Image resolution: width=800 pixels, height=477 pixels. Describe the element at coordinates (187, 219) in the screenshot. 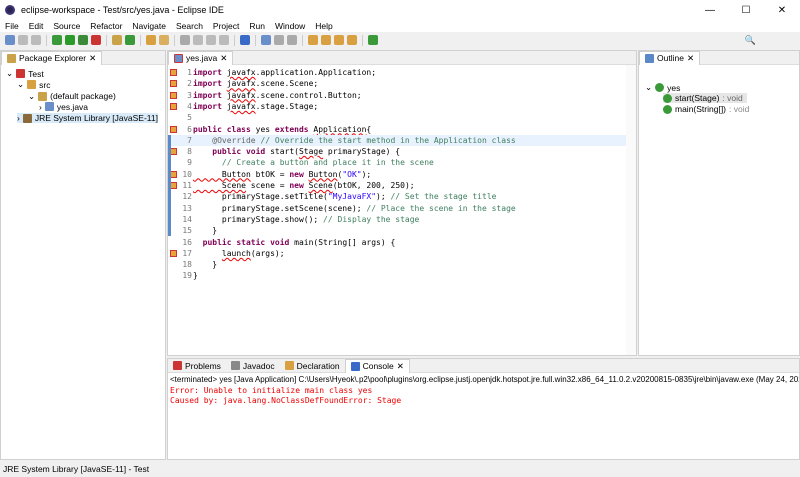

I see `line-number: 14` at that location.